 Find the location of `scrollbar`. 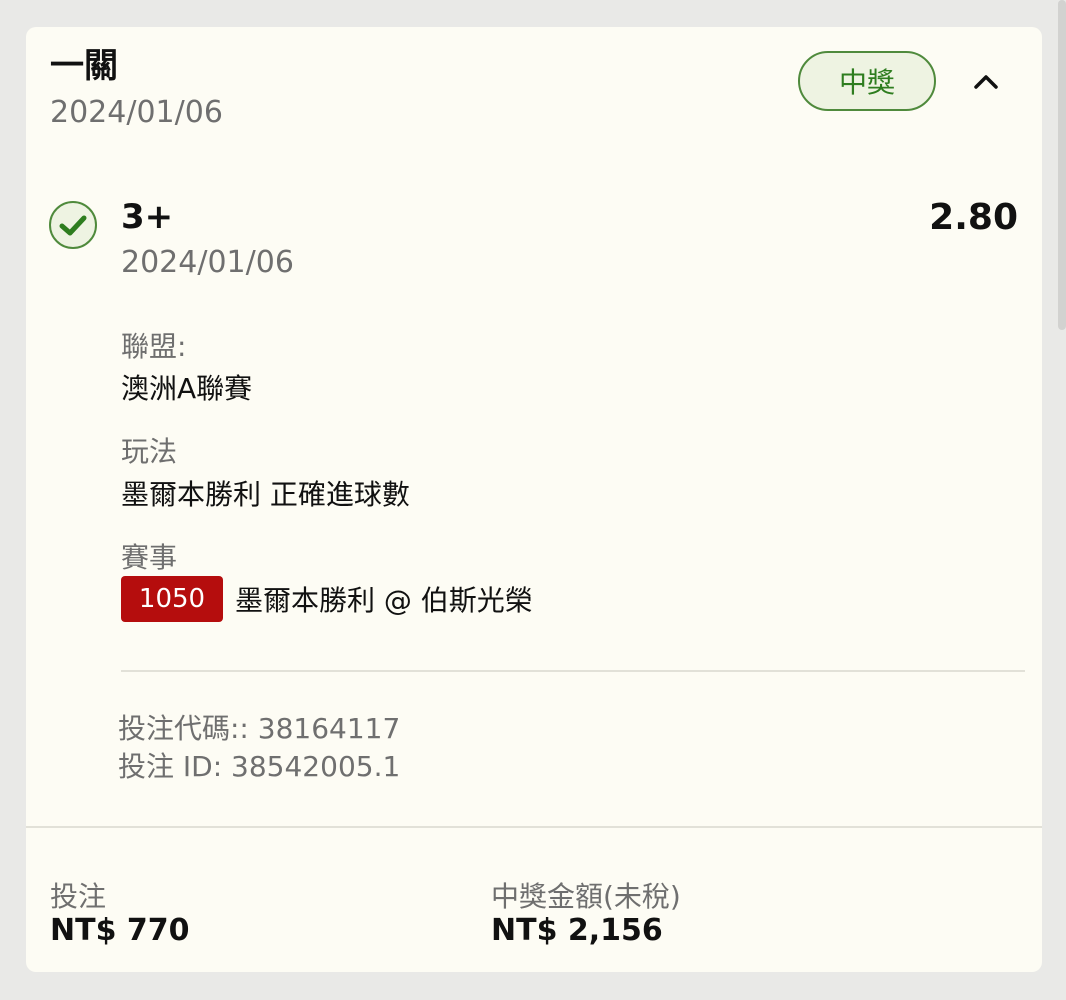

scrollbar is located at coordinates (1062, 165).